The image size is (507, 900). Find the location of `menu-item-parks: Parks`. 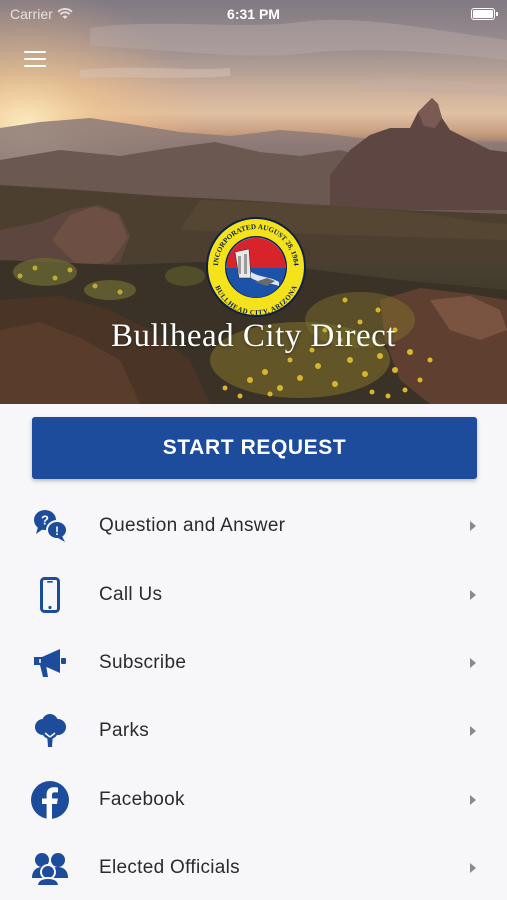

menu-item-parks: Parks is located at coordinates (253, 731).